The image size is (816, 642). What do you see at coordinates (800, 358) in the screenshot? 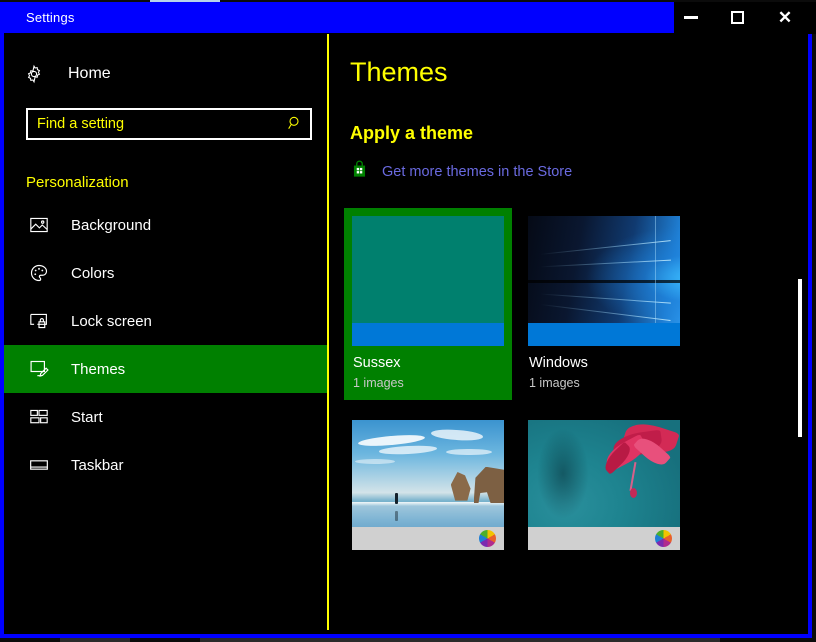
I see `scrollbar-thumb` at bounding box center [800, 358].